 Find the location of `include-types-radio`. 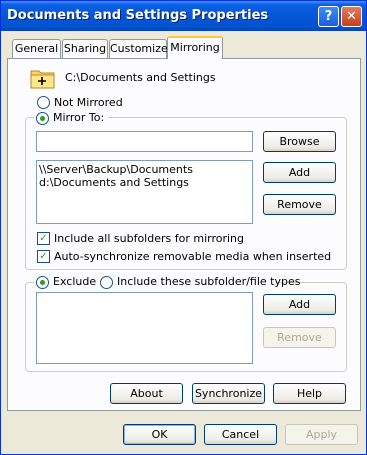

include-types-radio is located at coordinates (106, 282).